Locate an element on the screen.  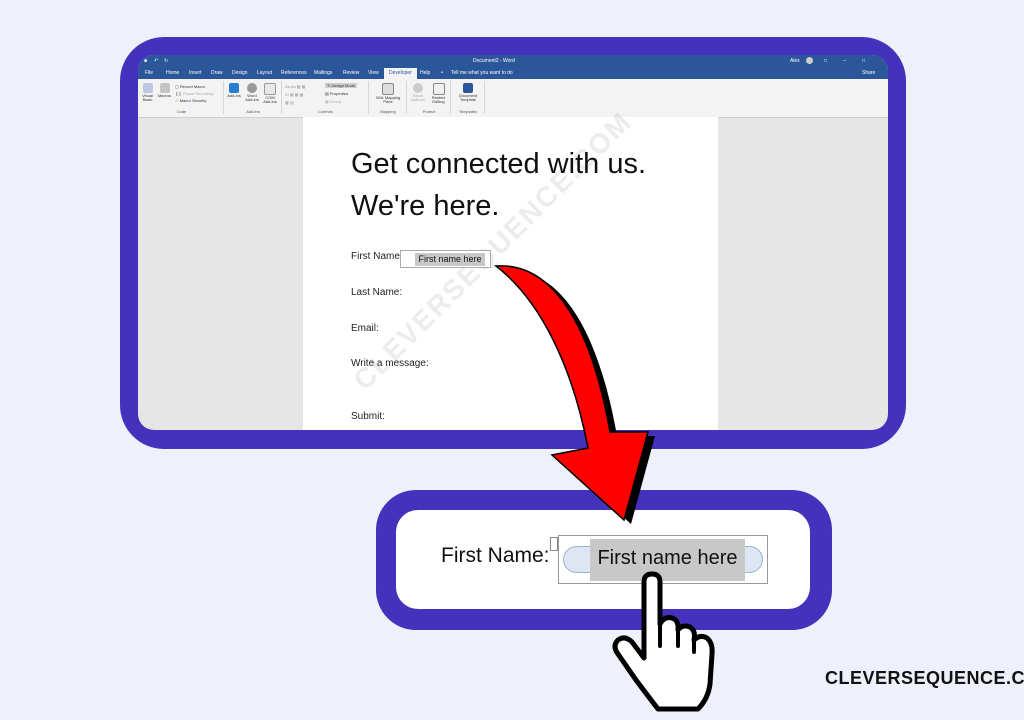
red-arrow-icon is located at coordinates (574, 394).